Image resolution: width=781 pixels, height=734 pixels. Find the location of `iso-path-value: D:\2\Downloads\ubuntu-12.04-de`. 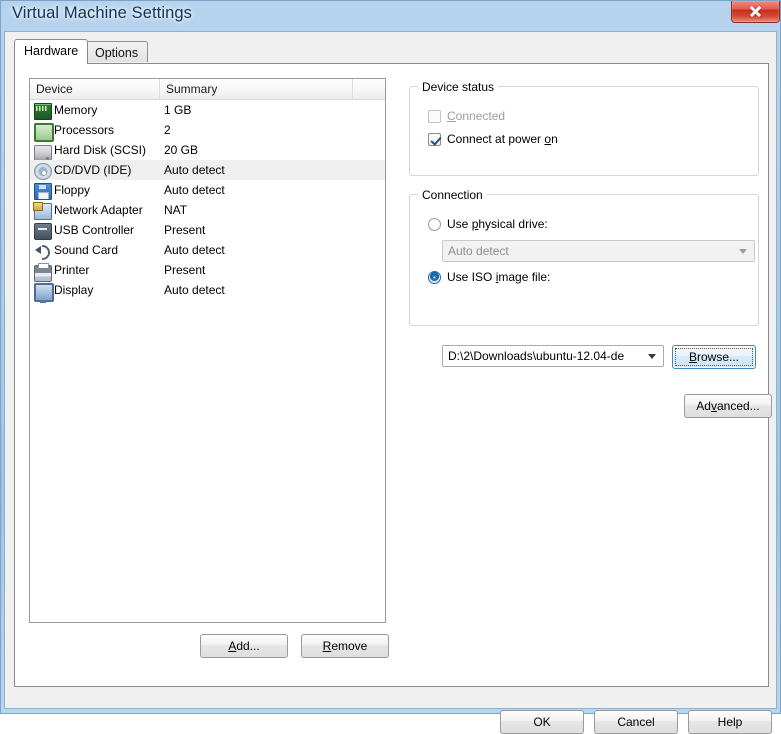

iso-path-value: D:\2\Downloads\ubuntu-12.04-de is located at coordinates (536, 356).